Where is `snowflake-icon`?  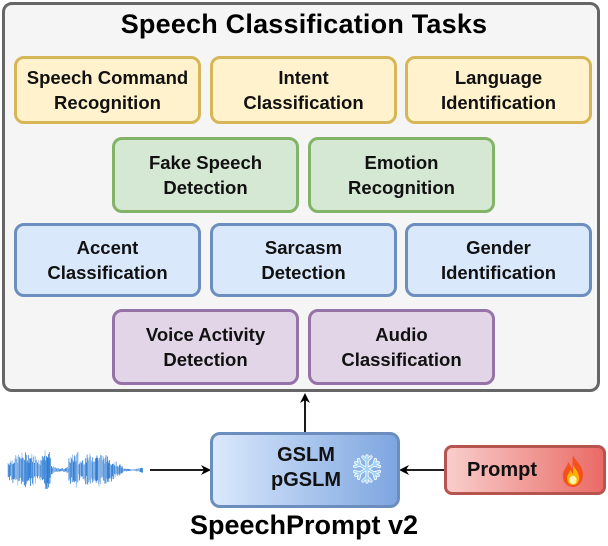
snowflake-icon is located at coordinates (367, 469).